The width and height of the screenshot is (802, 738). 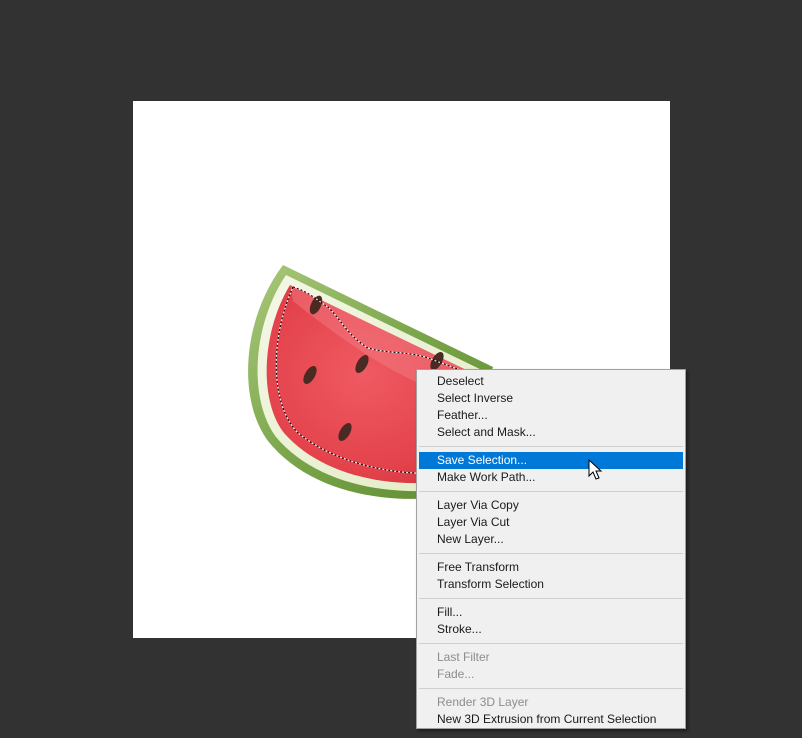 What do you see at coordinates (551, 505) in the screenshot?
I see `menu-item-layer-via-copy: Layer Via Copy` at bounding box center [551, 505].